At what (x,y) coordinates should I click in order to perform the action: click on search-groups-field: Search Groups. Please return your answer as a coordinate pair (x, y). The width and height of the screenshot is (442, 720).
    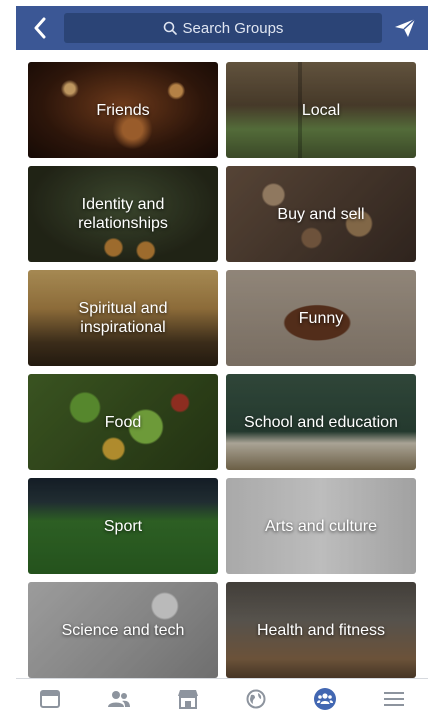
    Looking at the image, I should click on (223, 28).